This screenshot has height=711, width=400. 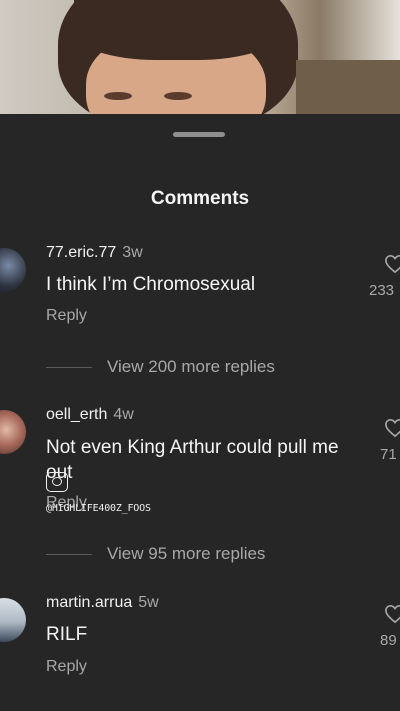 What do you see at coordinates (67, 634) in the screenshot?
I see `comment-text: RILF` at bounding box center [67, 634].